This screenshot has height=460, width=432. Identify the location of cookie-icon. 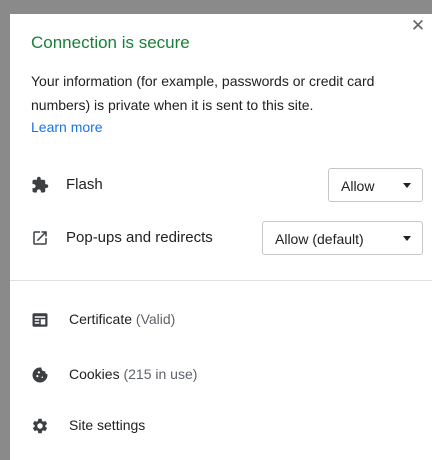
(40, 375).